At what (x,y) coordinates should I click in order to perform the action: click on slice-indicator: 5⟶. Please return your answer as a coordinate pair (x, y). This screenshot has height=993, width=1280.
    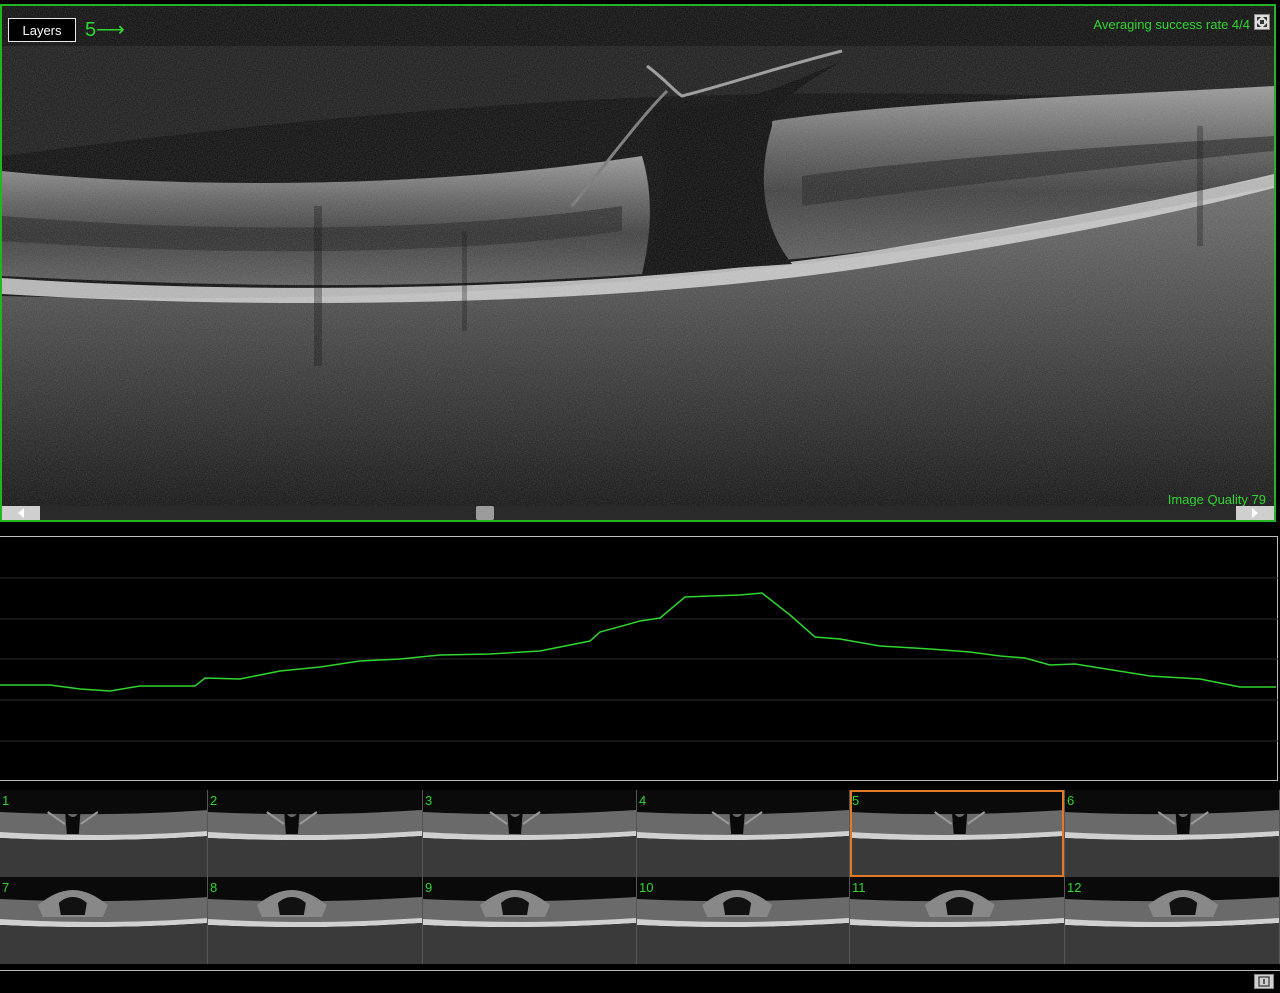
    Looking at the image, I should click on (105, 30).